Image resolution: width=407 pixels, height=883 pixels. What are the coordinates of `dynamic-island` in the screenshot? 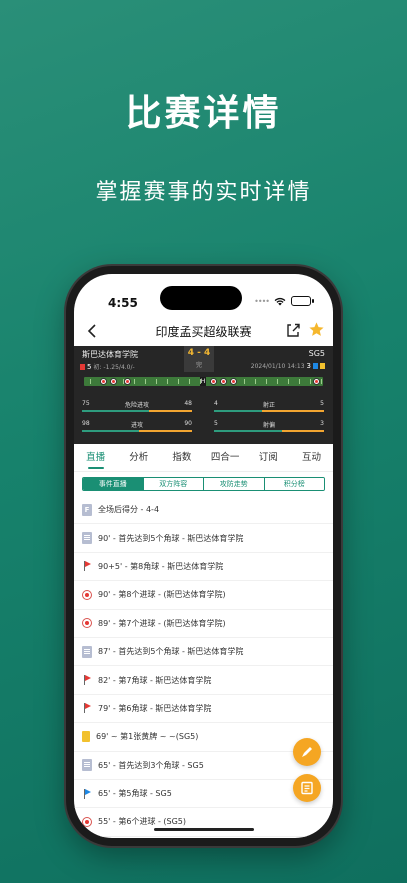 It's located at (201, 298).